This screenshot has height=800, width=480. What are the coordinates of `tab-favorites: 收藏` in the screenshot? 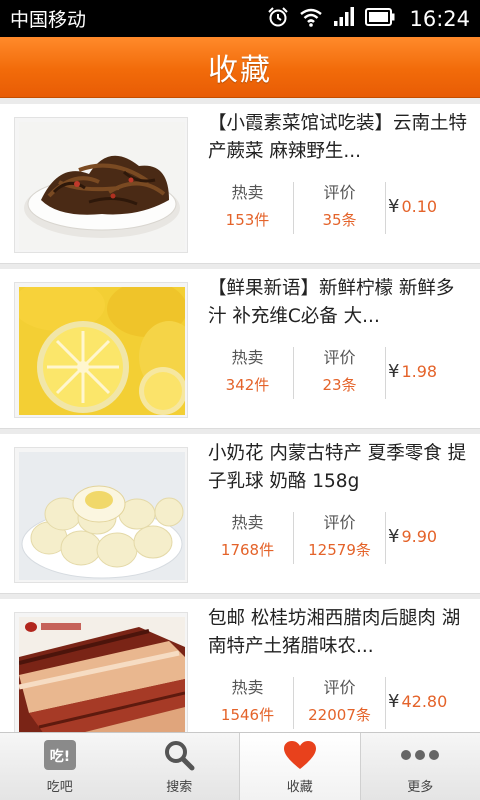 It's located at (300, 766).